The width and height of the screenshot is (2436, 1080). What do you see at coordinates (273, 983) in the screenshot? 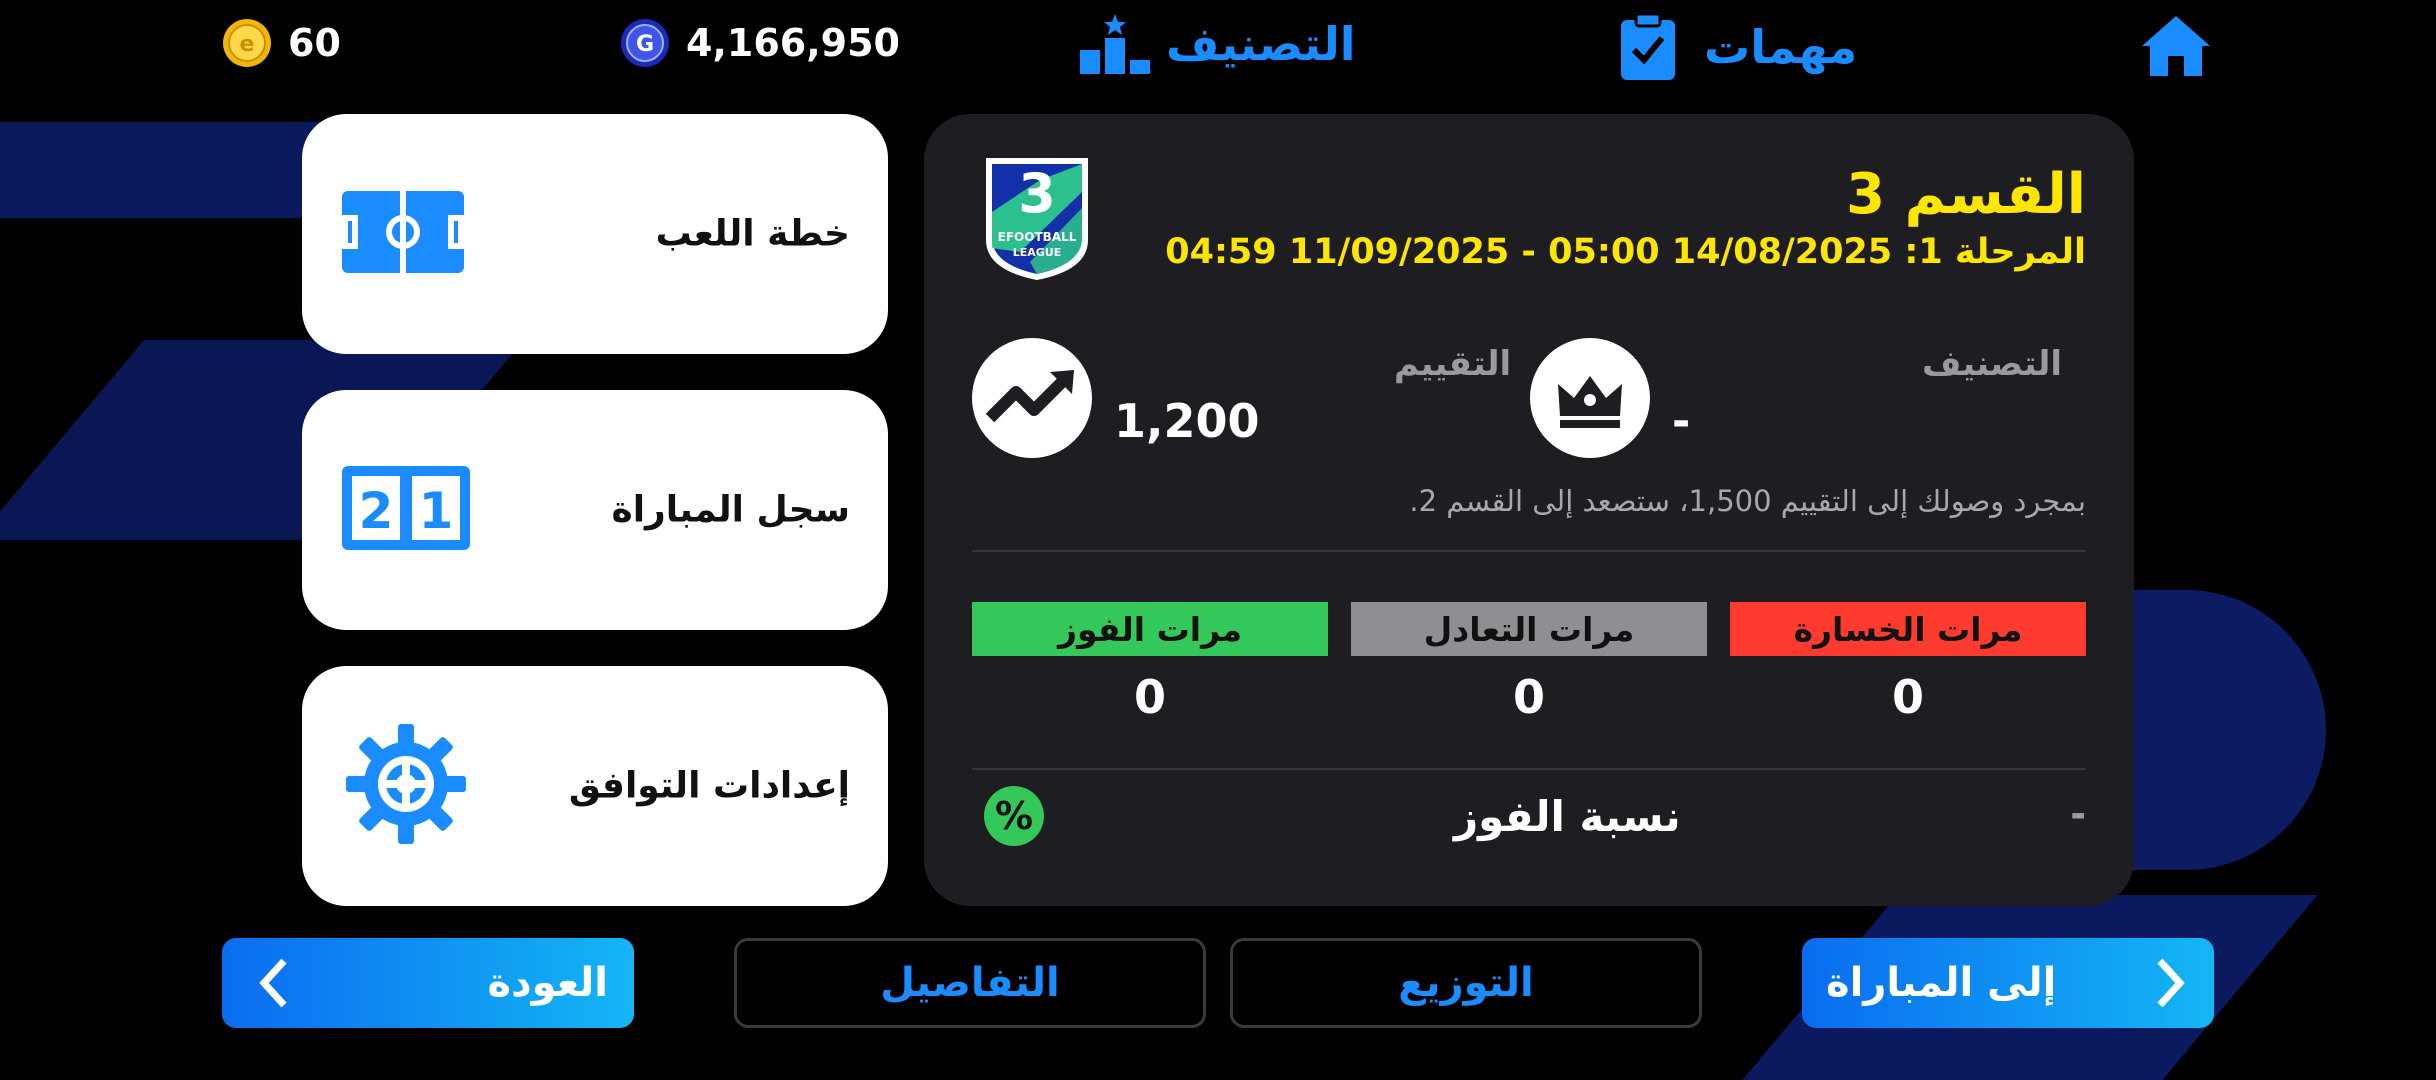
I see `chevron-left-icon` at bounding box center [273, 983].